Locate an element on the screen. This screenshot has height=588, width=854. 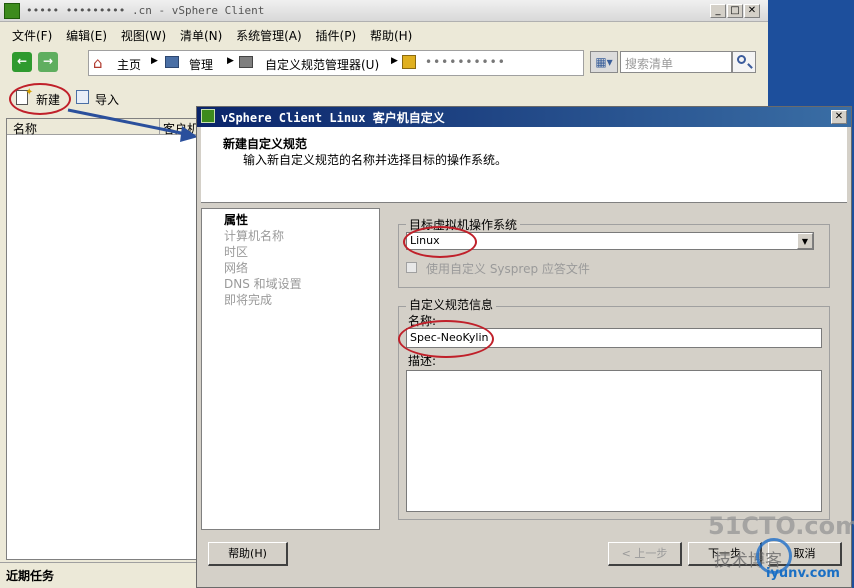
dialog-header-subtitle: 输入新自定义规范的名称并选择目标的操作系统。 is located at coordinates (375, 160).